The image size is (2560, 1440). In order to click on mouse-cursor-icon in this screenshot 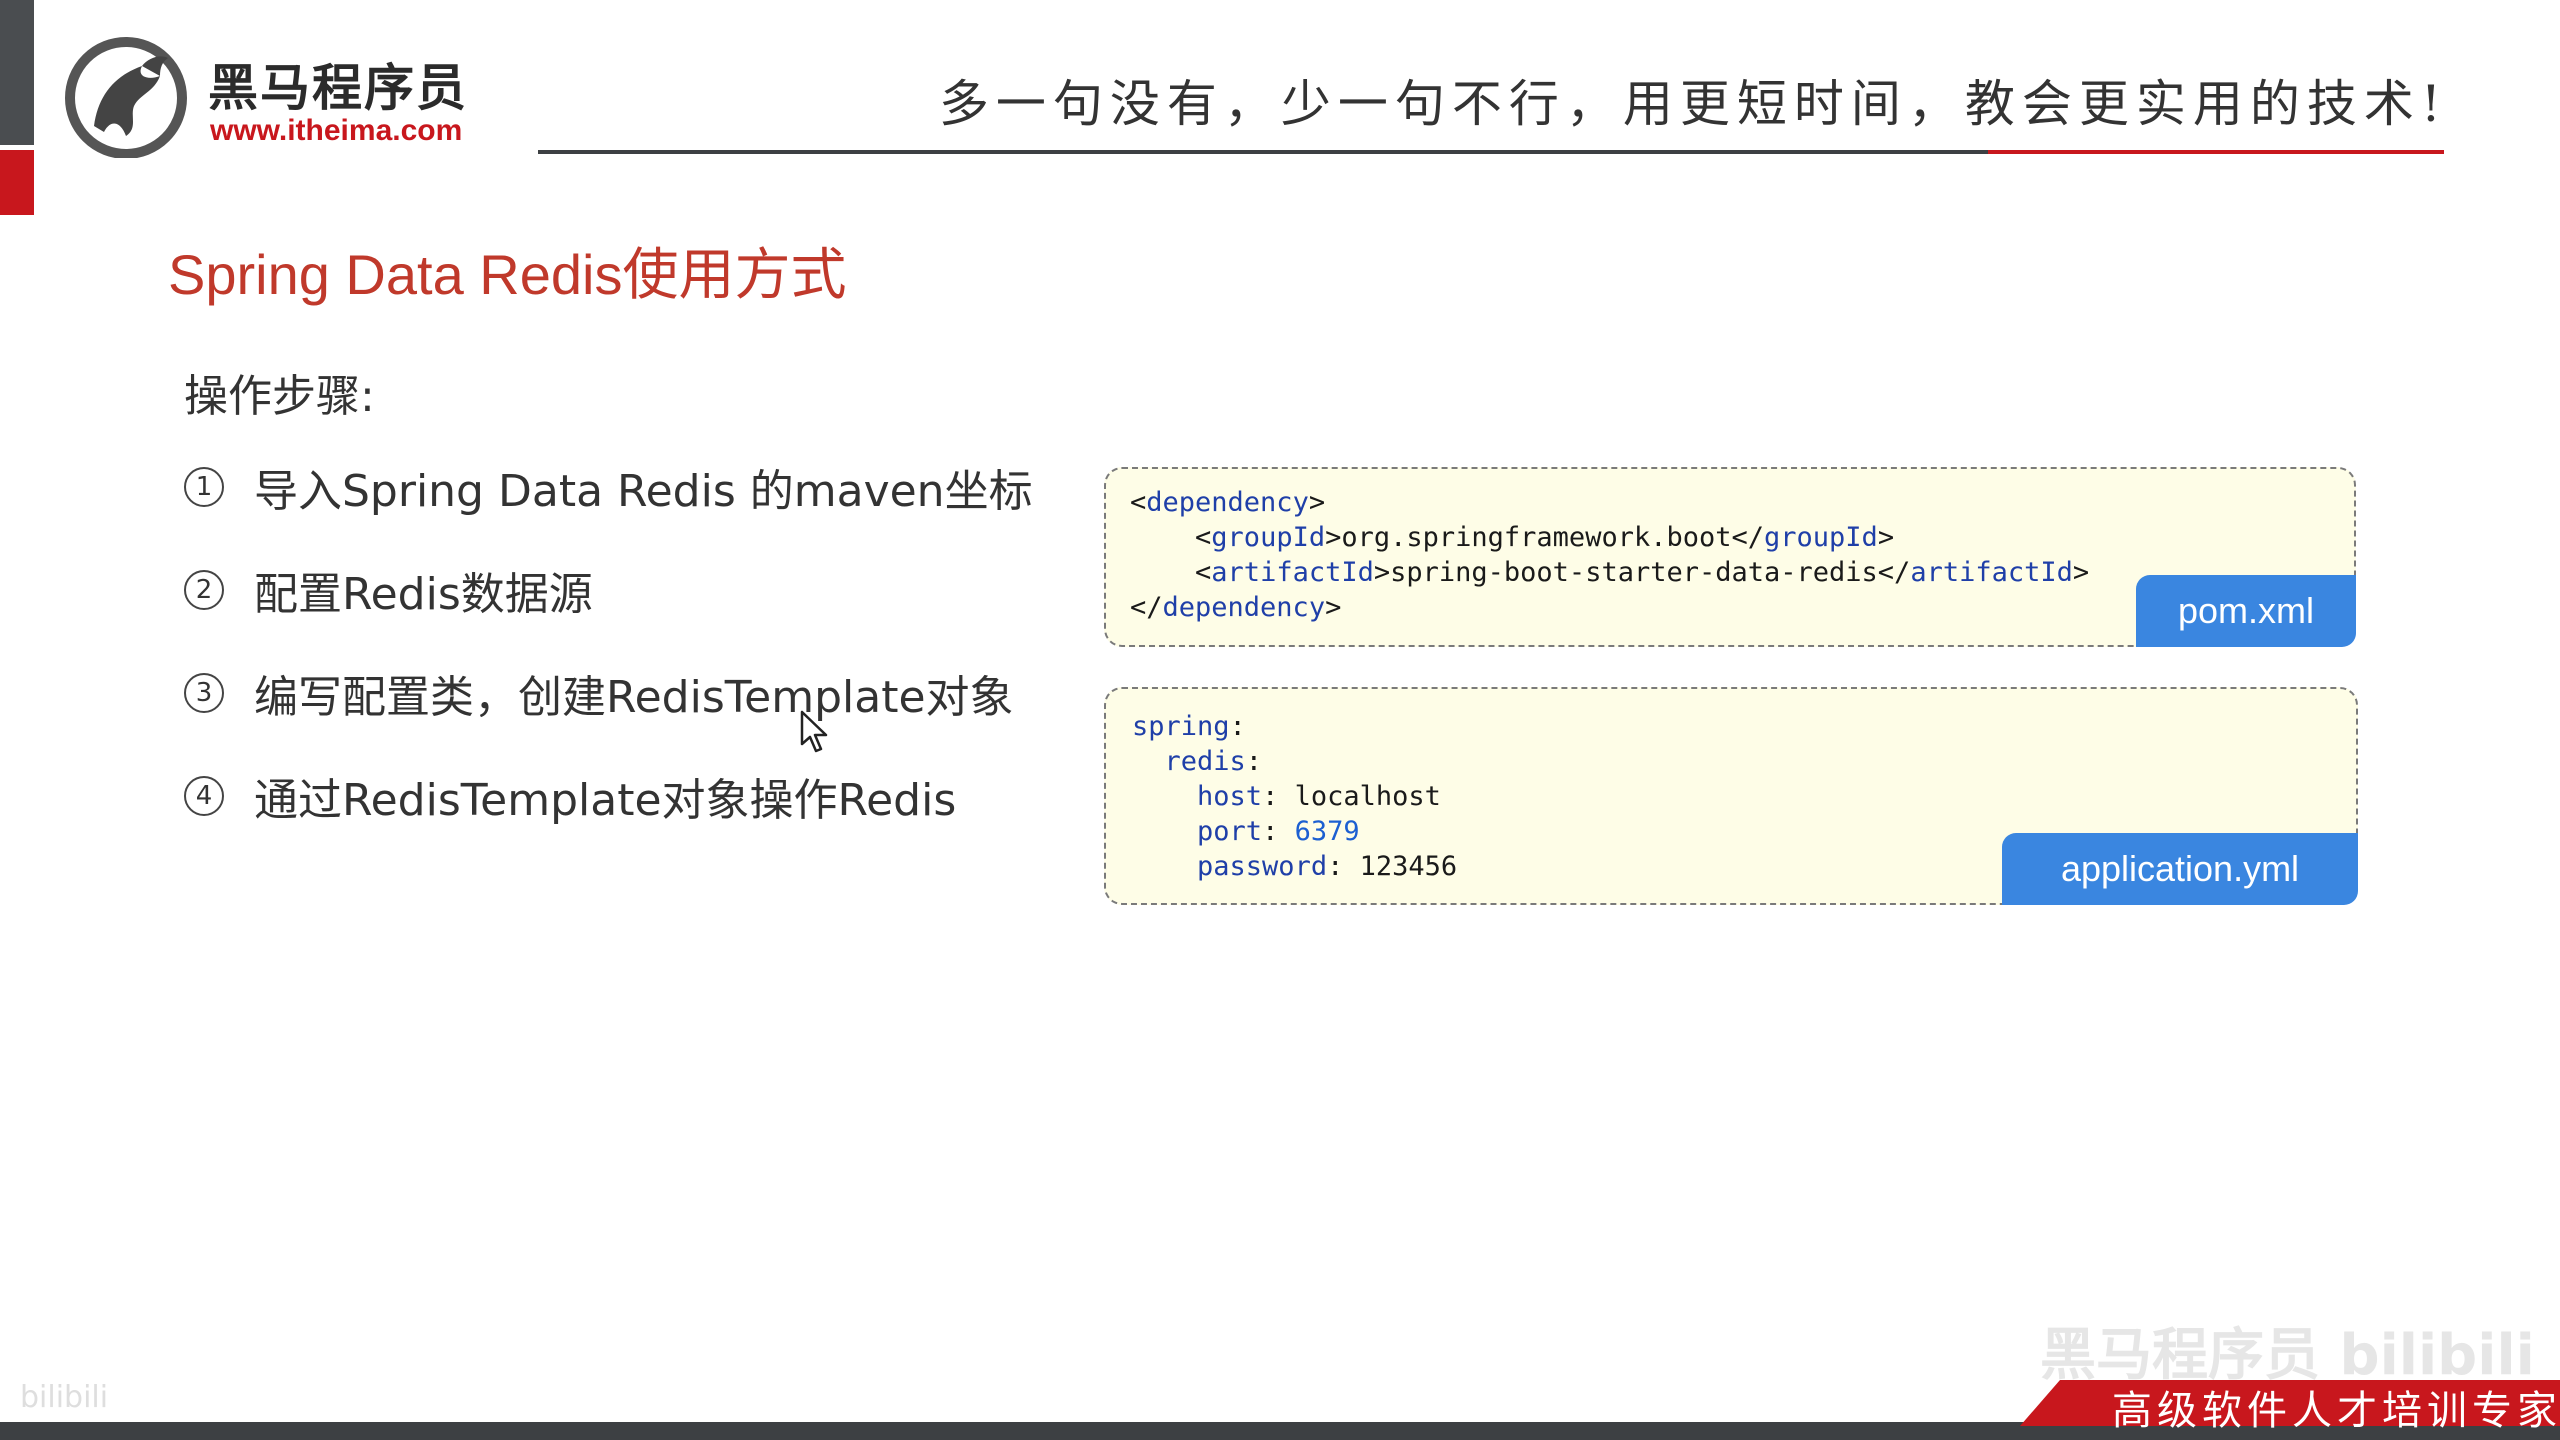, I will do `click(814, 731)`.